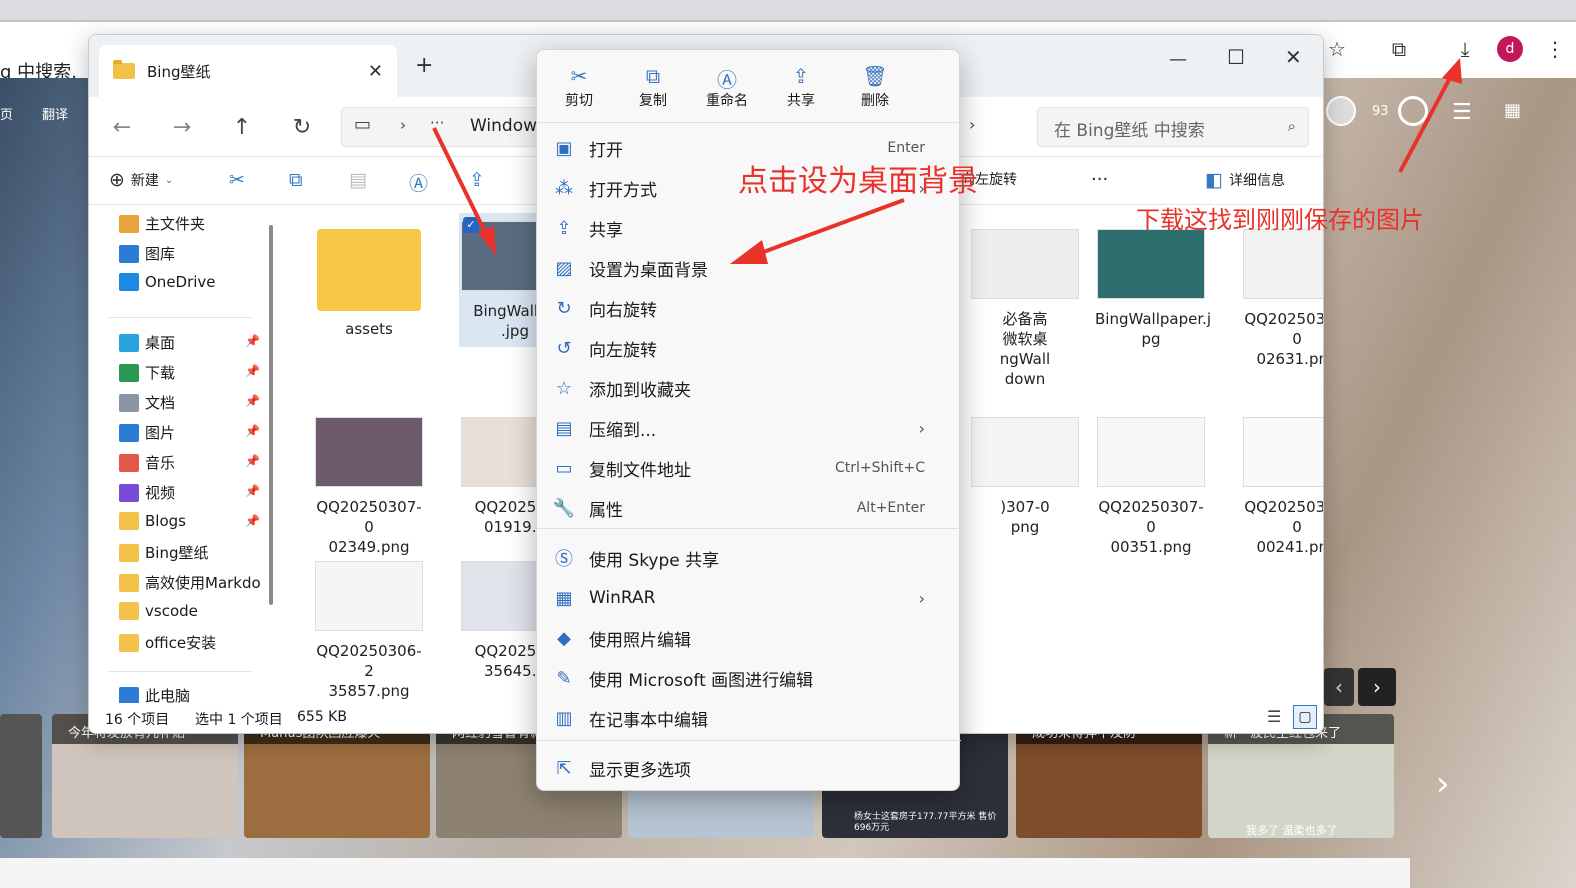  What do you see at coordinates (749, 638) in the screenshot?
I see `context-menu-item: ◆ 使用照片编辑` at bounding box center [749, 638].